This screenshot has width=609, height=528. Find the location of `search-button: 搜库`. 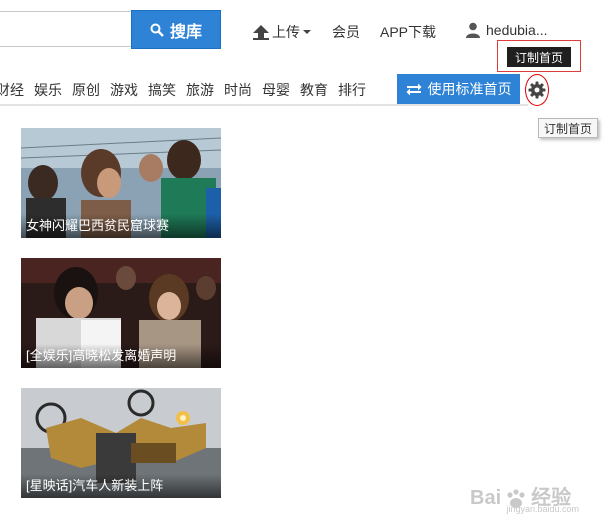

search-button: 搜库 is located at coordinates (176, 29).